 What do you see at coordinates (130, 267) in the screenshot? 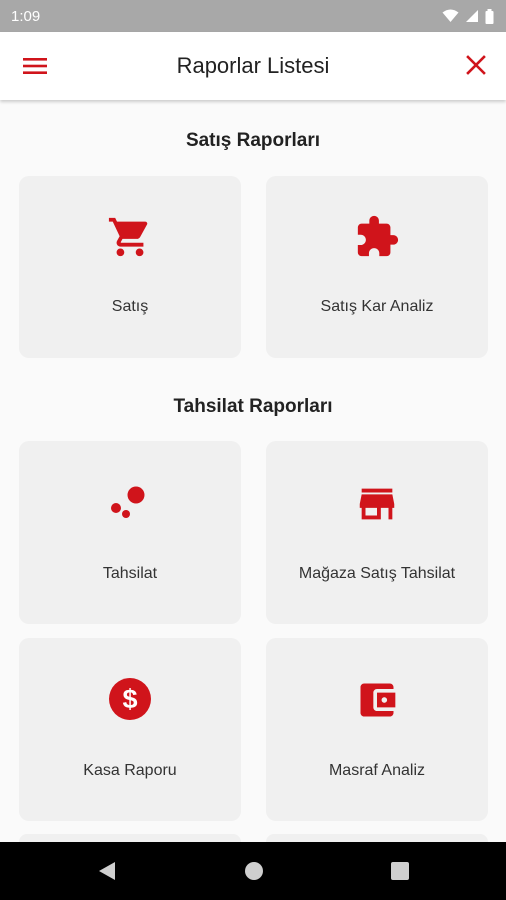
I see `card-satis: Satış` at bounding box center [130, 267].